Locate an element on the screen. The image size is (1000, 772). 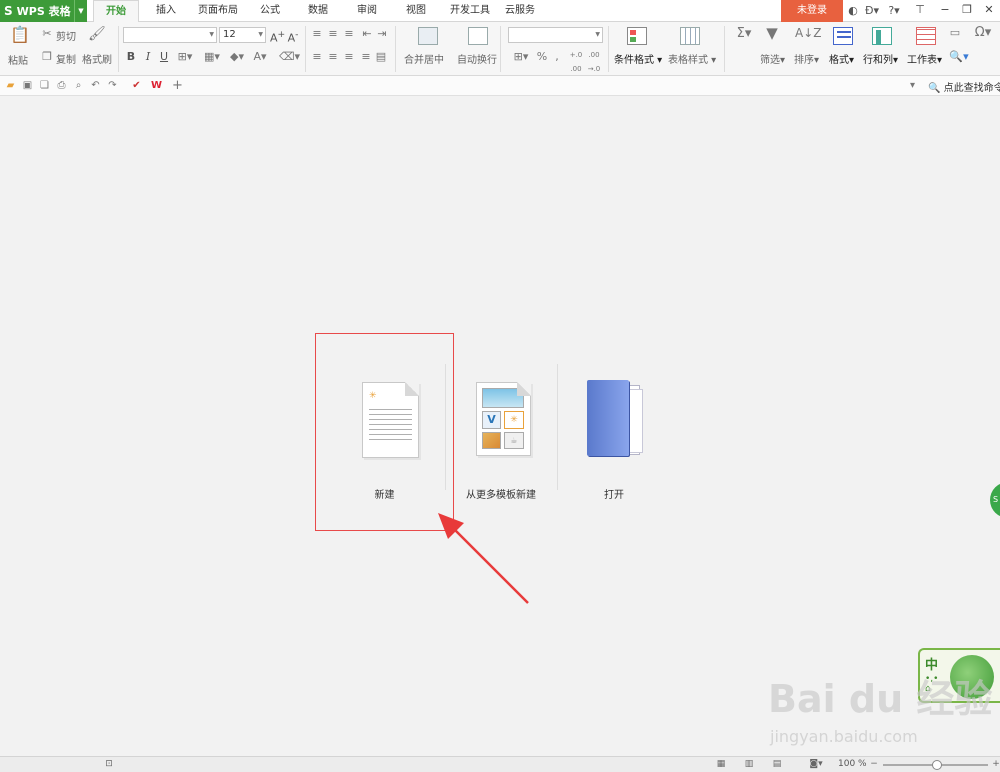
tab-insert: 插入 is located at coordinates (166, 11).